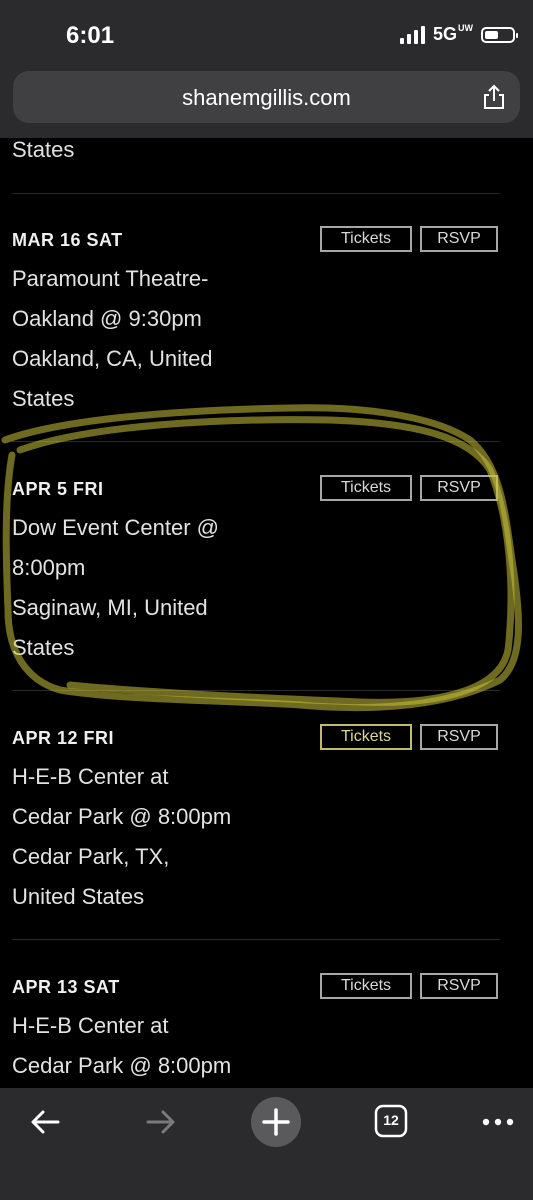  Describe the element at coordinates (494, 97) in the screenshot. I see `share-icon` at that location.